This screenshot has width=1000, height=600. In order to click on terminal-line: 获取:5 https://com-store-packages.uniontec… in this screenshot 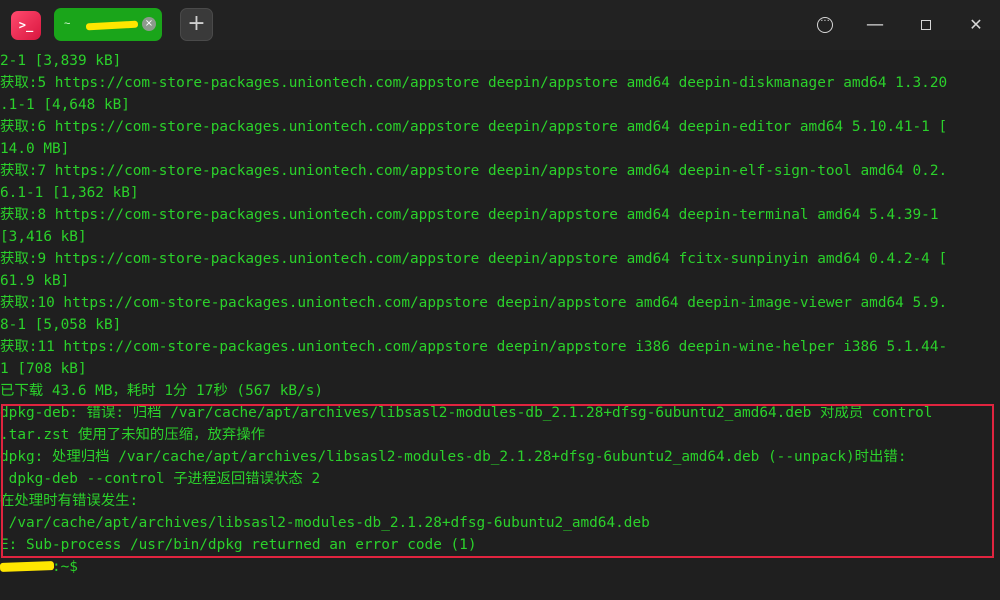, I will do `click(474, 83)`.